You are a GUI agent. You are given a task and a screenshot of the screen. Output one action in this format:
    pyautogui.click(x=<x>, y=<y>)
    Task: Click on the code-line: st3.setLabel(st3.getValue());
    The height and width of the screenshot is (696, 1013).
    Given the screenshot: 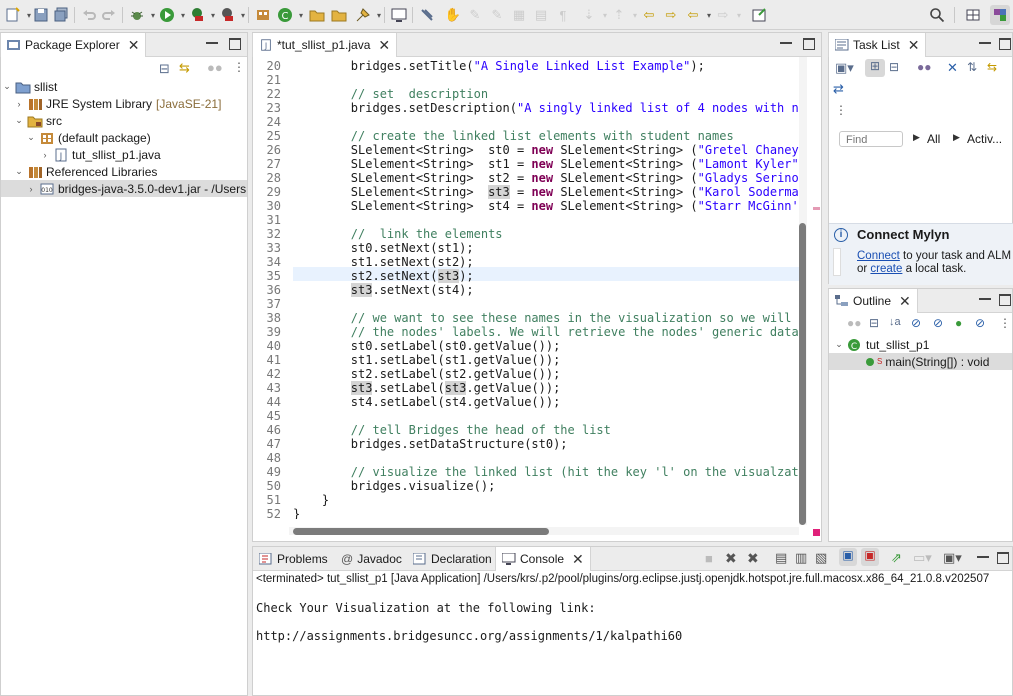 What is the action you would take?
    pyautogui.click(x=426, y=388)
    